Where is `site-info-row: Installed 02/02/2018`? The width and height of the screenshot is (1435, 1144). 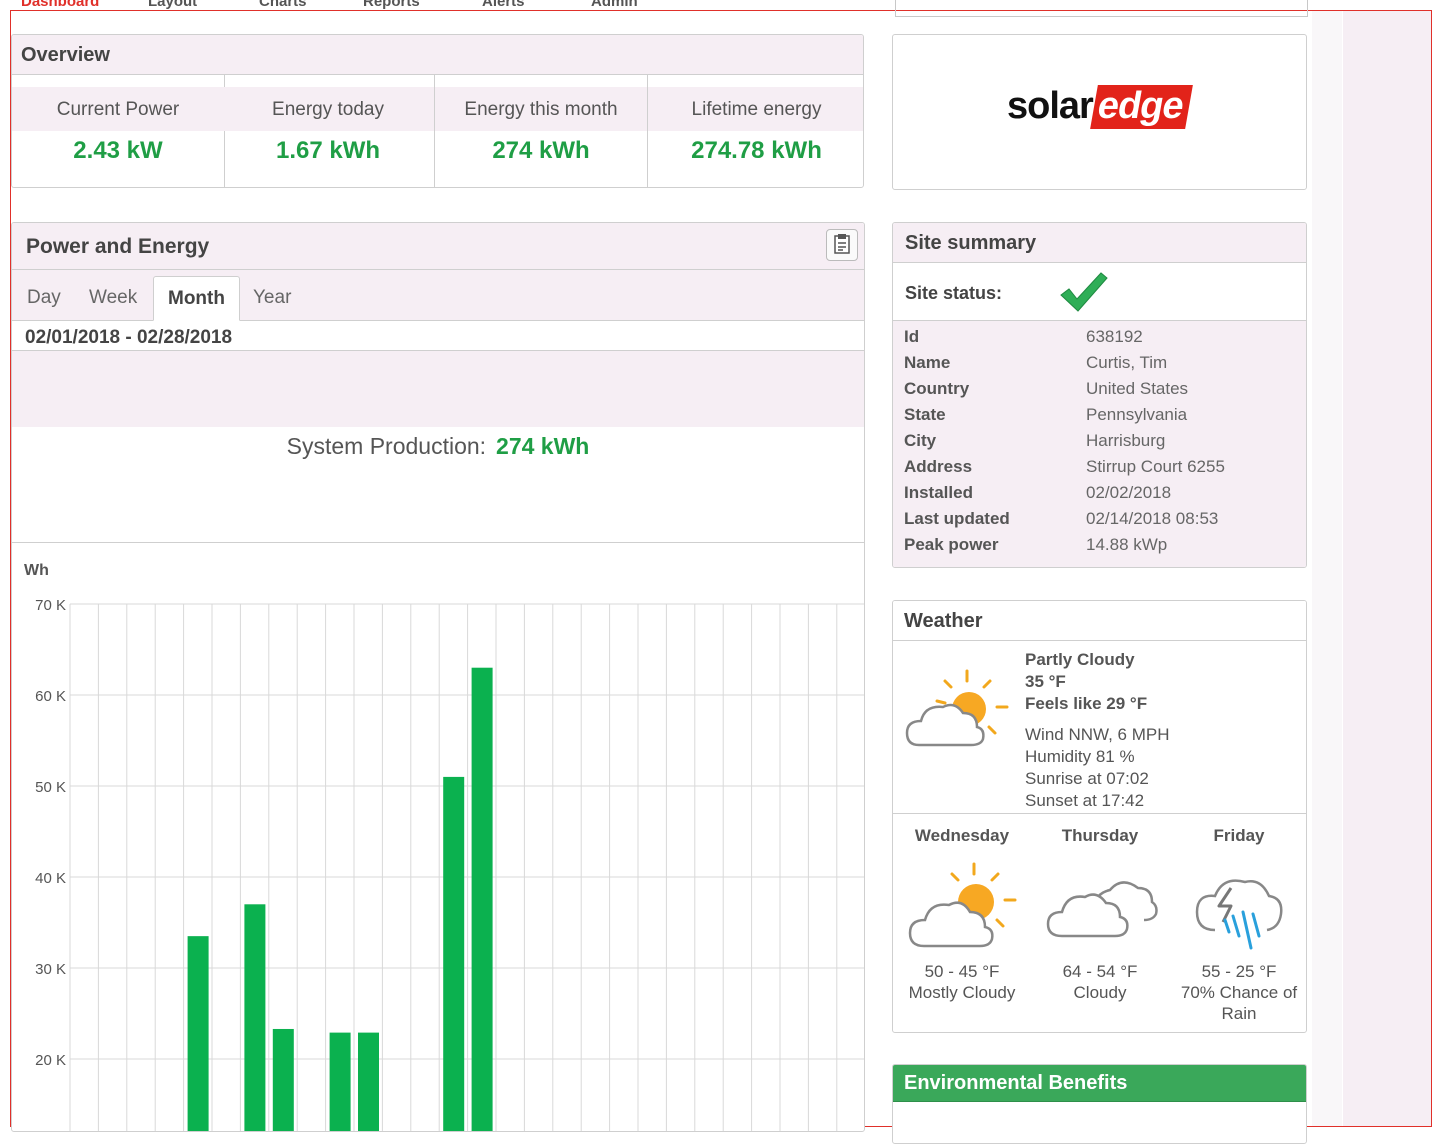 site-info-row: Installed 02/02/2018 is located at coordinates (1099, 496).